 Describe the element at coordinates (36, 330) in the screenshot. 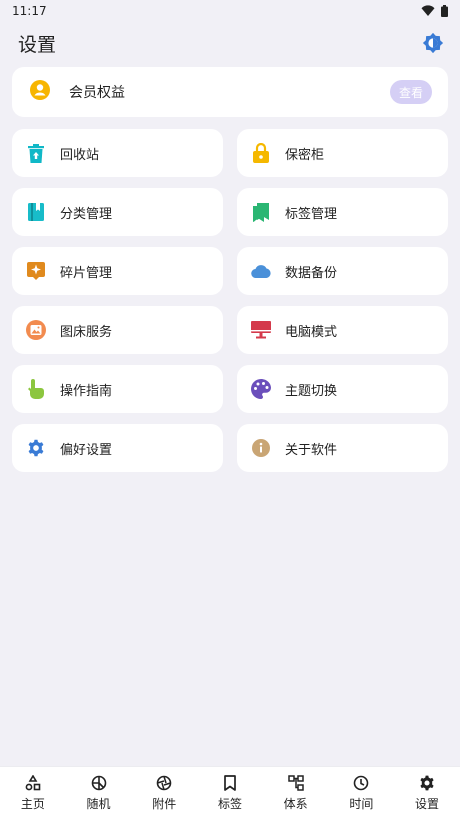

I see `image-icon` at that location.